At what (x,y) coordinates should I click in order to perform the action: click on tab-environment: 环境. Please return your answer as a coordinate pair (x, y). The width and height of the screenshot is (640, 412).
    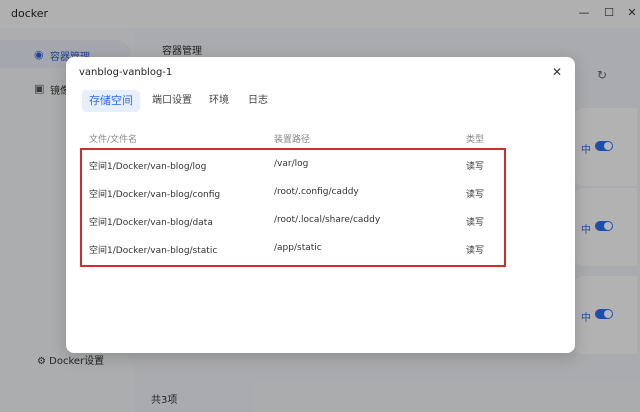
    Looking at the image, I should click on (219, 101).